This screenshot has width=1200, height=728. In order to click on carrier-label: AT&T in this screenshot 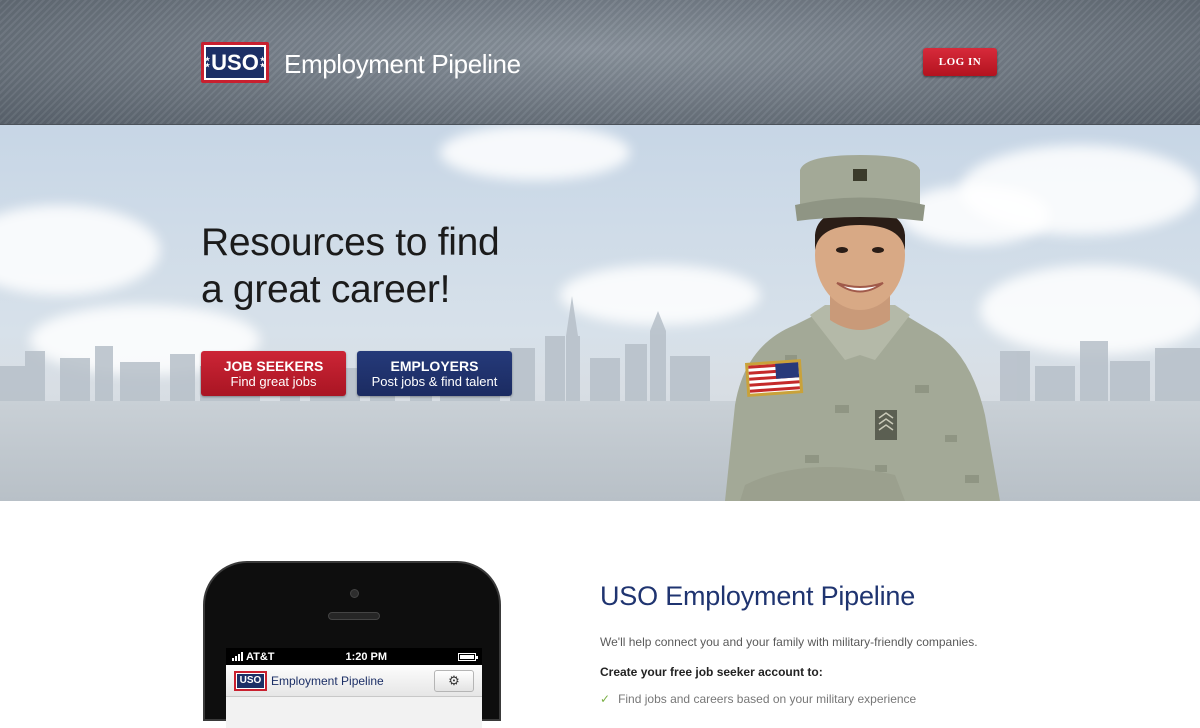, I will do `click(260, 656)`.